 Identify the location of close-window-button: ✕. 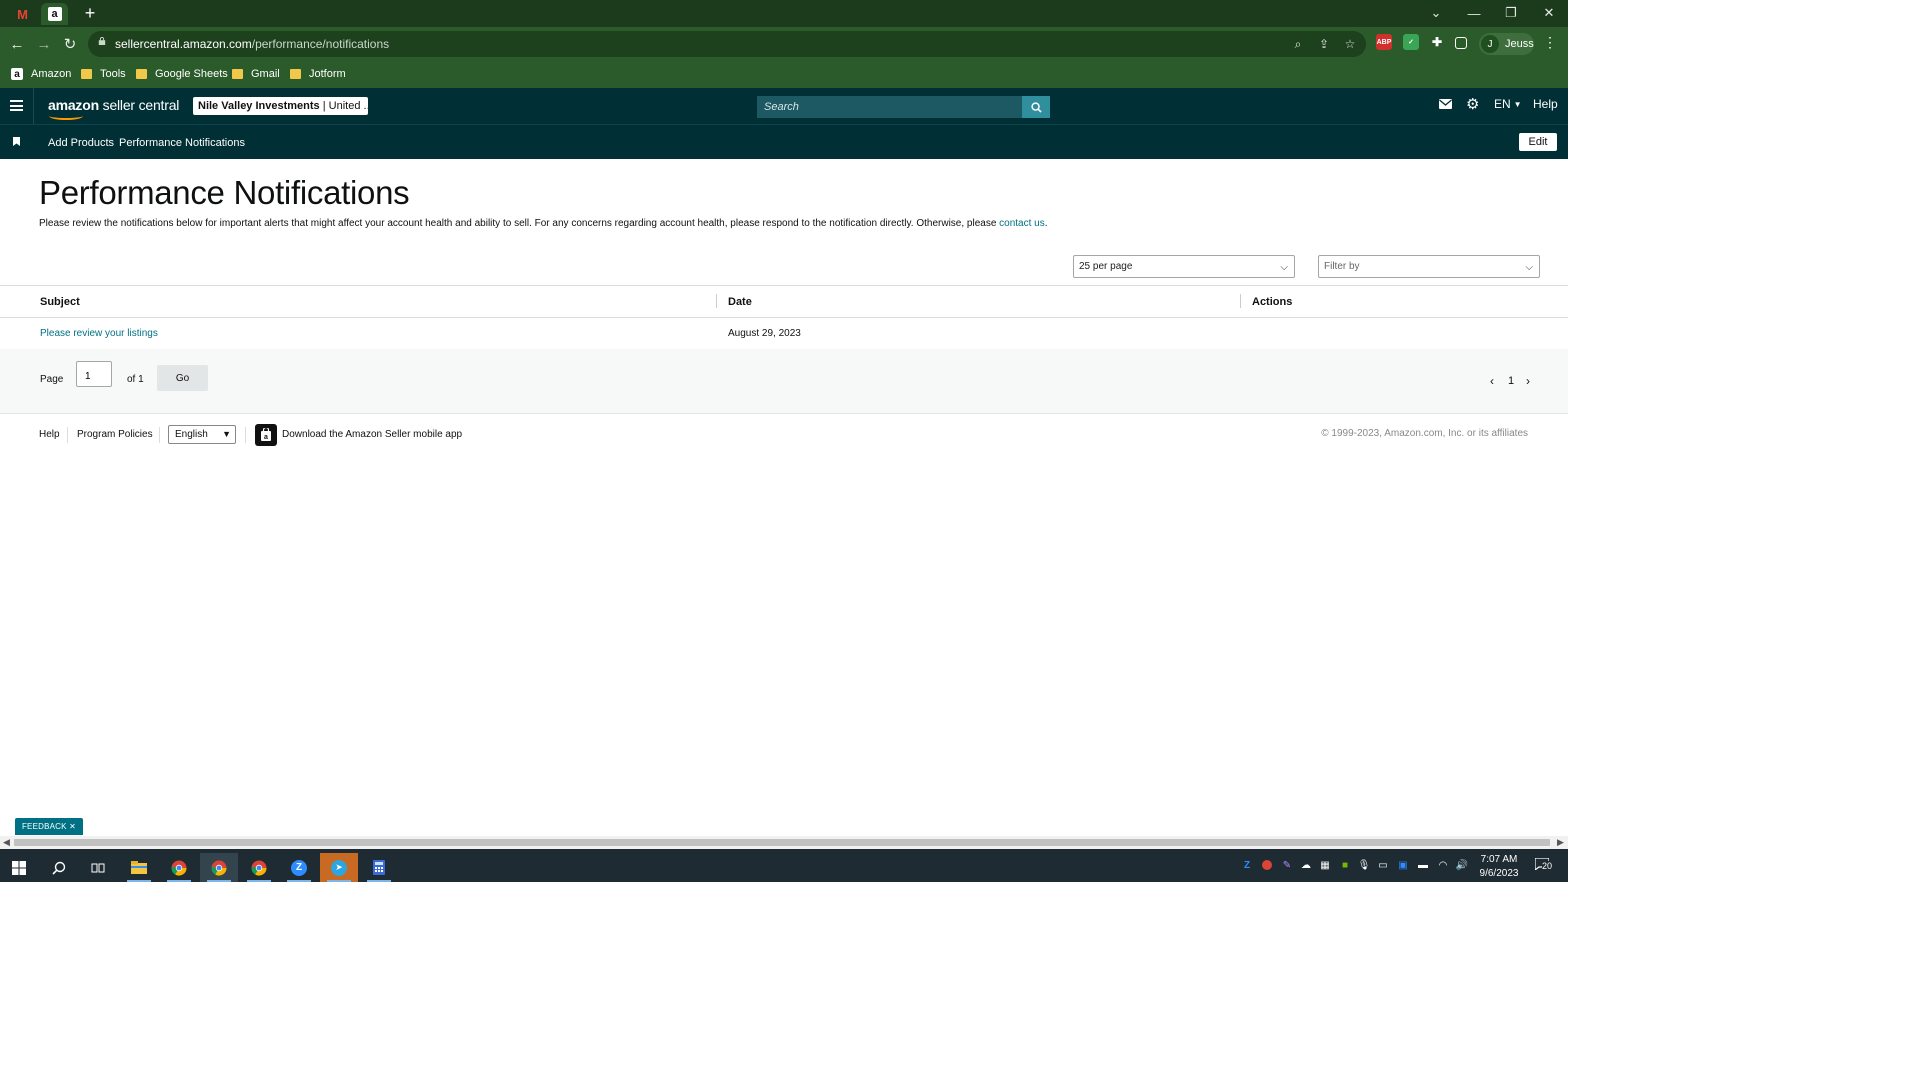
(1549, 13).